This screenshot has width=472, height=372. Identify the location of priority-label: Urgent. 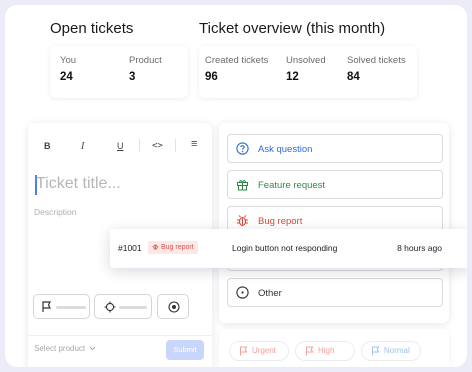
(264, 350).